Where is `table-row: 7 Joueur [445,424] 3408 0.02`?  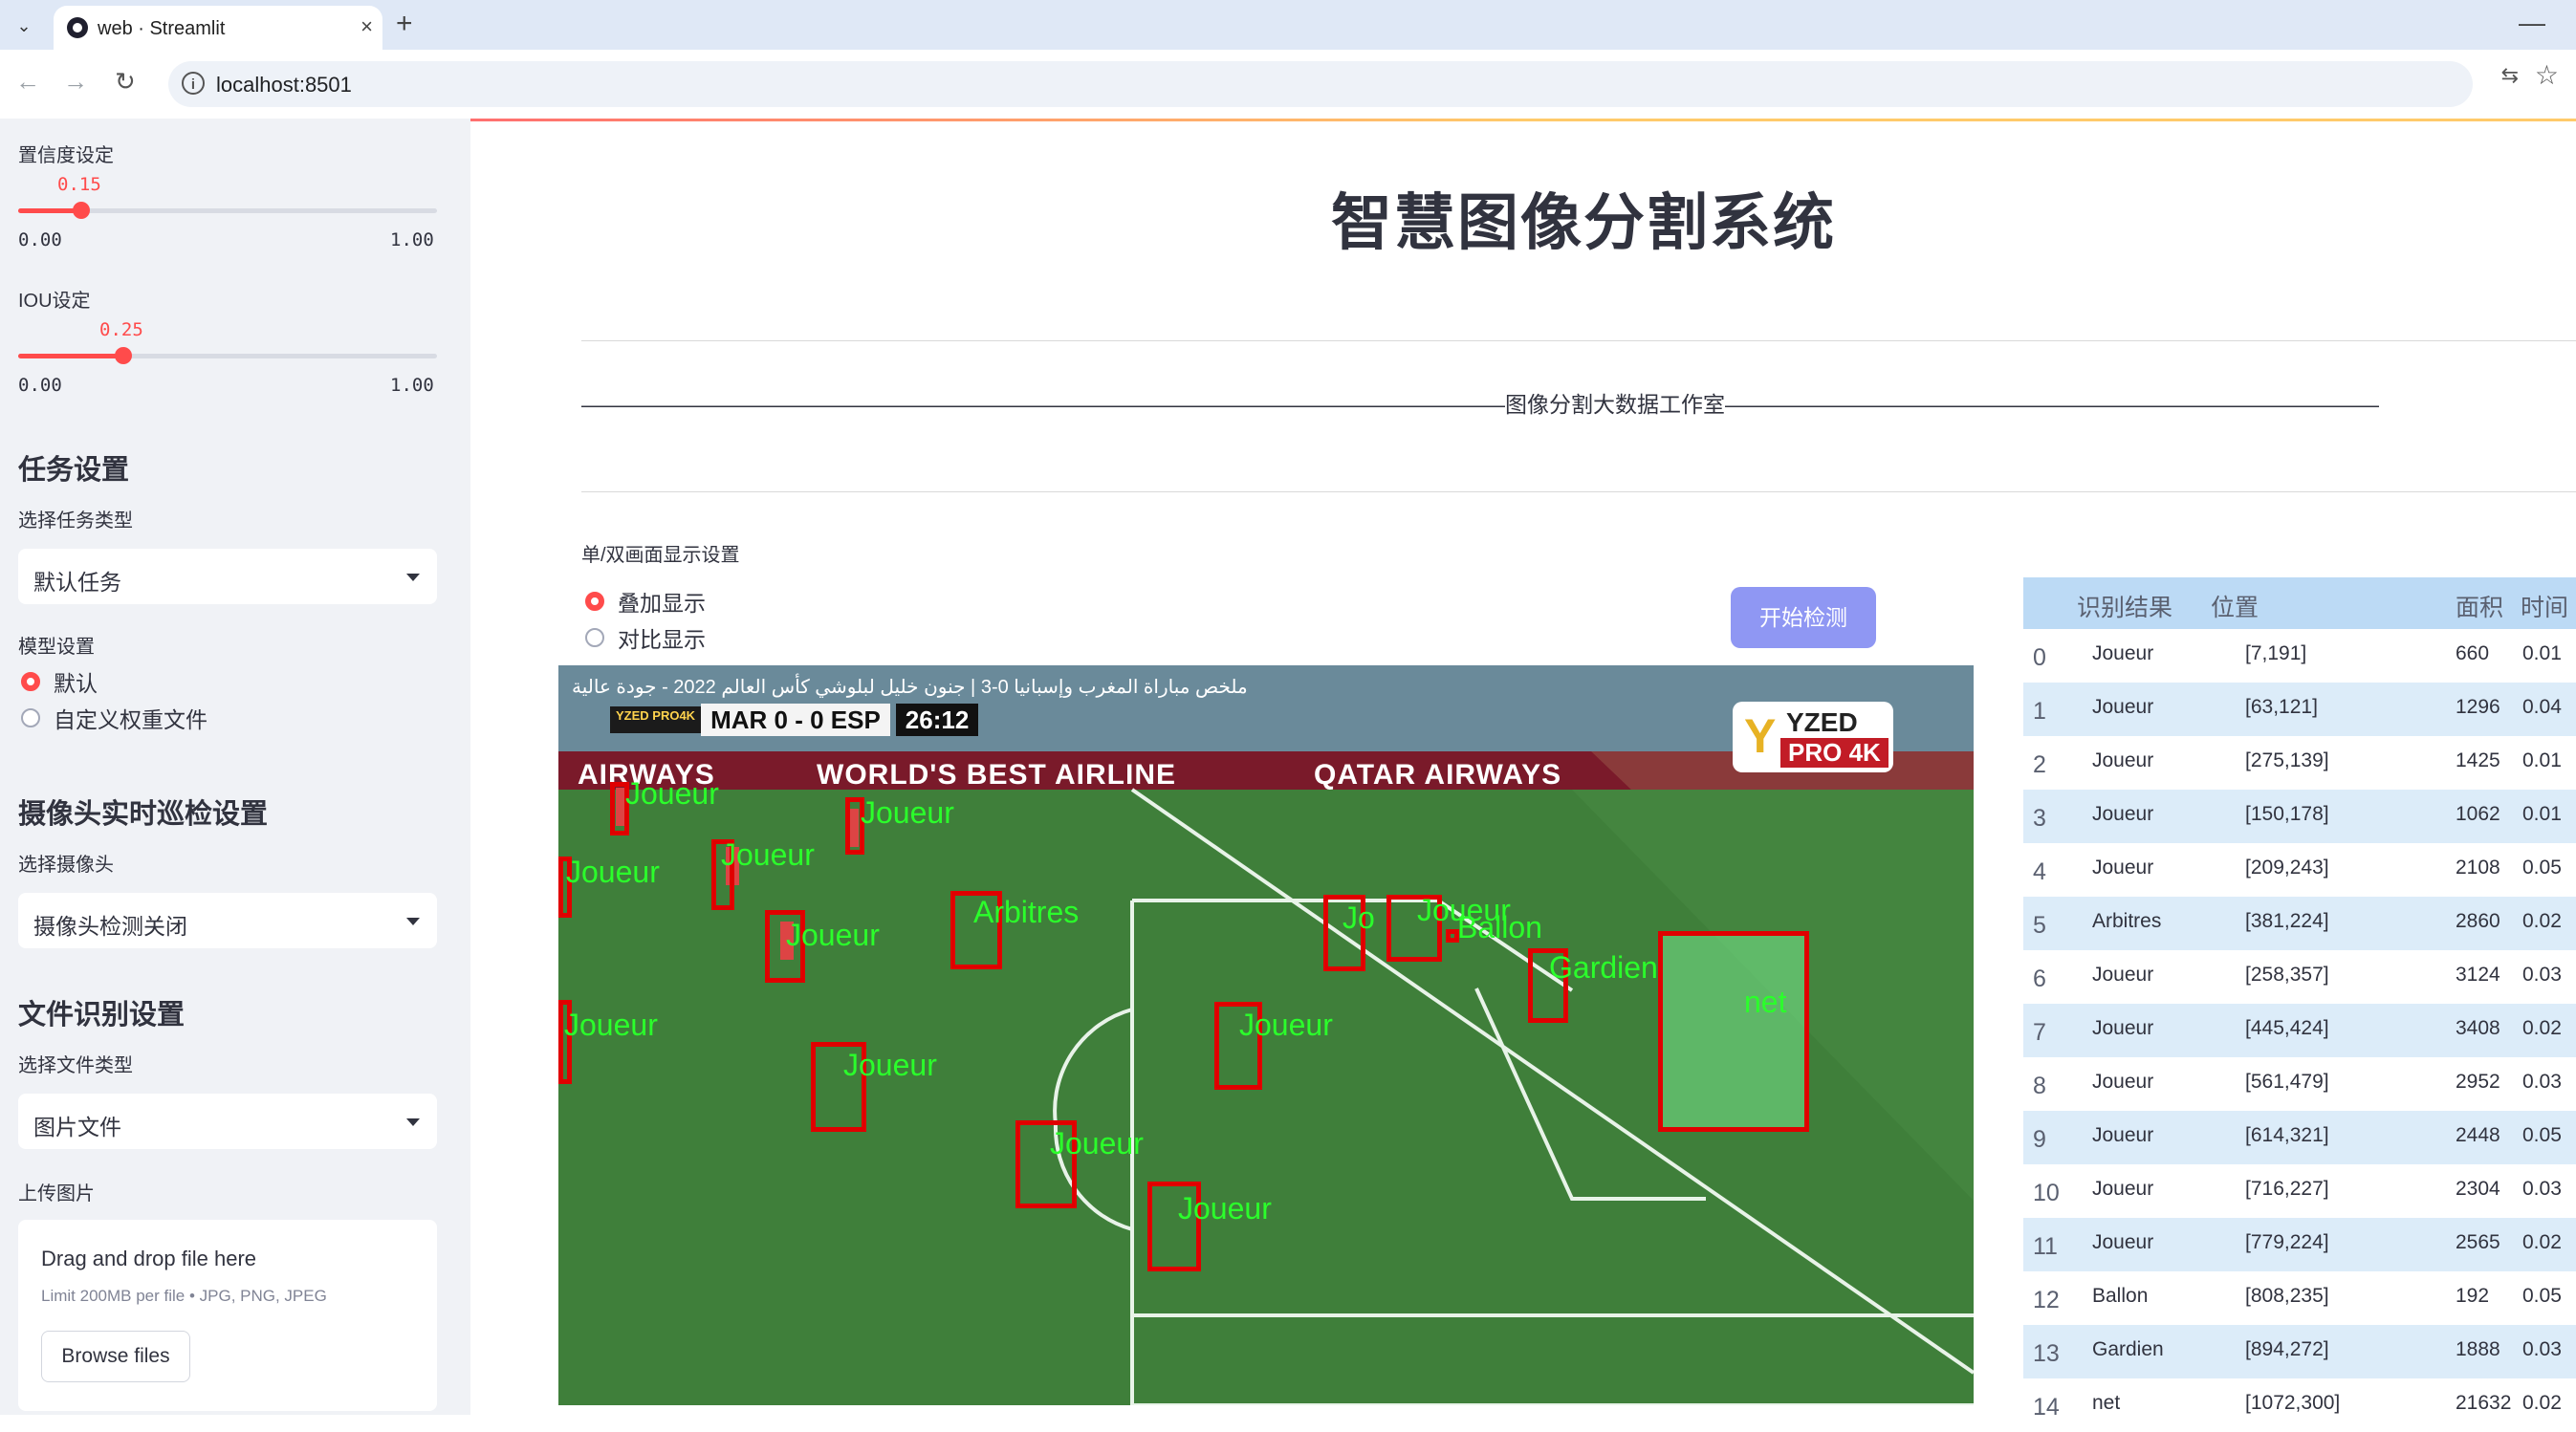
table-row: 7 Joueur [445,424] 3408 0.02 is located at coordinates (2299, 1030).